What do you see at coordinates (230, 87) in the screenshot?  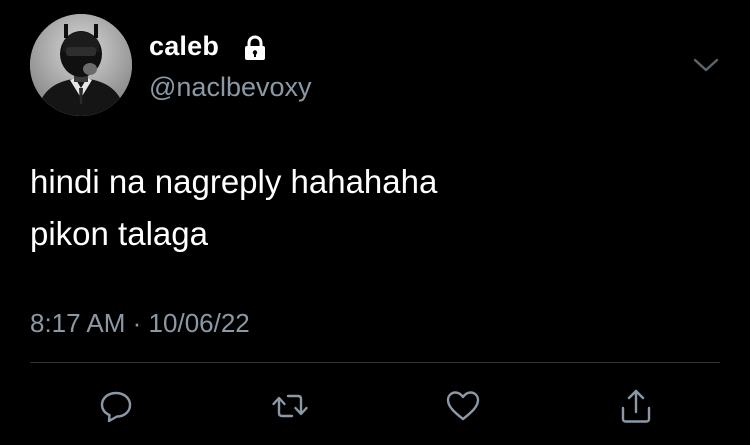 I see `handle: @naclbevoxy` at bounding box center [230, 87].